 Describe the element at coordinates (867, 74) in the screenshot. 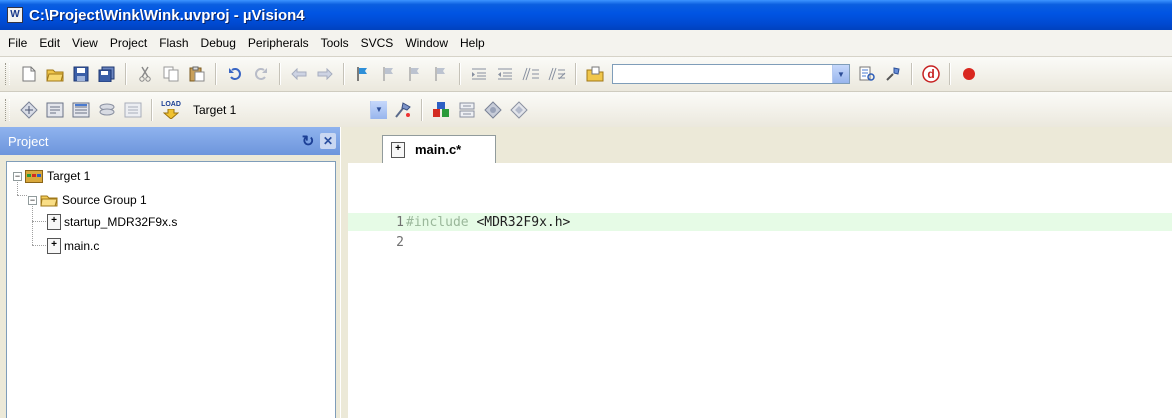

I see `incremental-find-icon` at that location.